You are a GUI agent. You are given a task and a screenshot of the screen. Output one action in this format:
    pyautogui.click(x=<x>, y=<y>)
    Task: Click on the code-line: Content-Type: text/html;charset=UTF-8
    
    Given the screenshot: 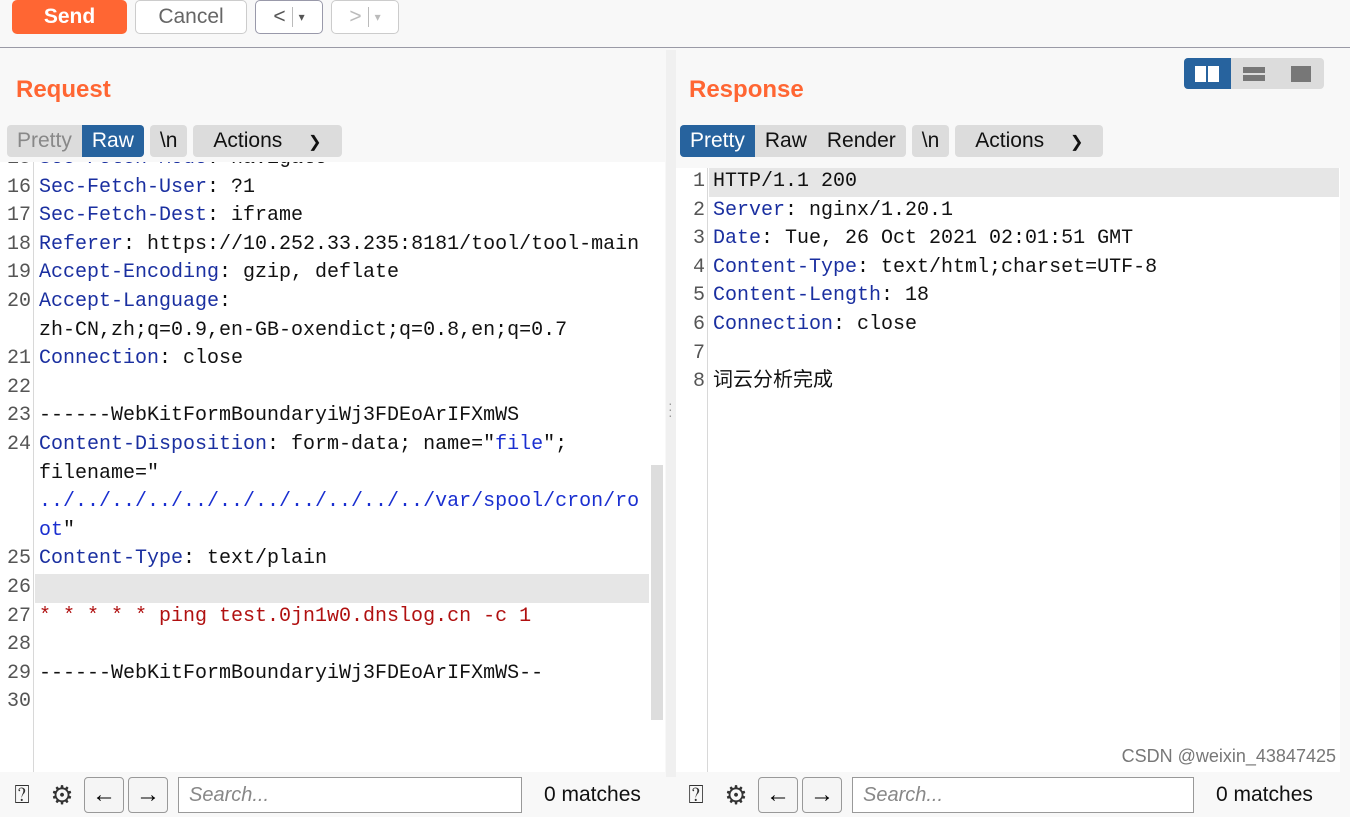 What is the action you would take?
    pyautogui.click(x=935, y=268)
    